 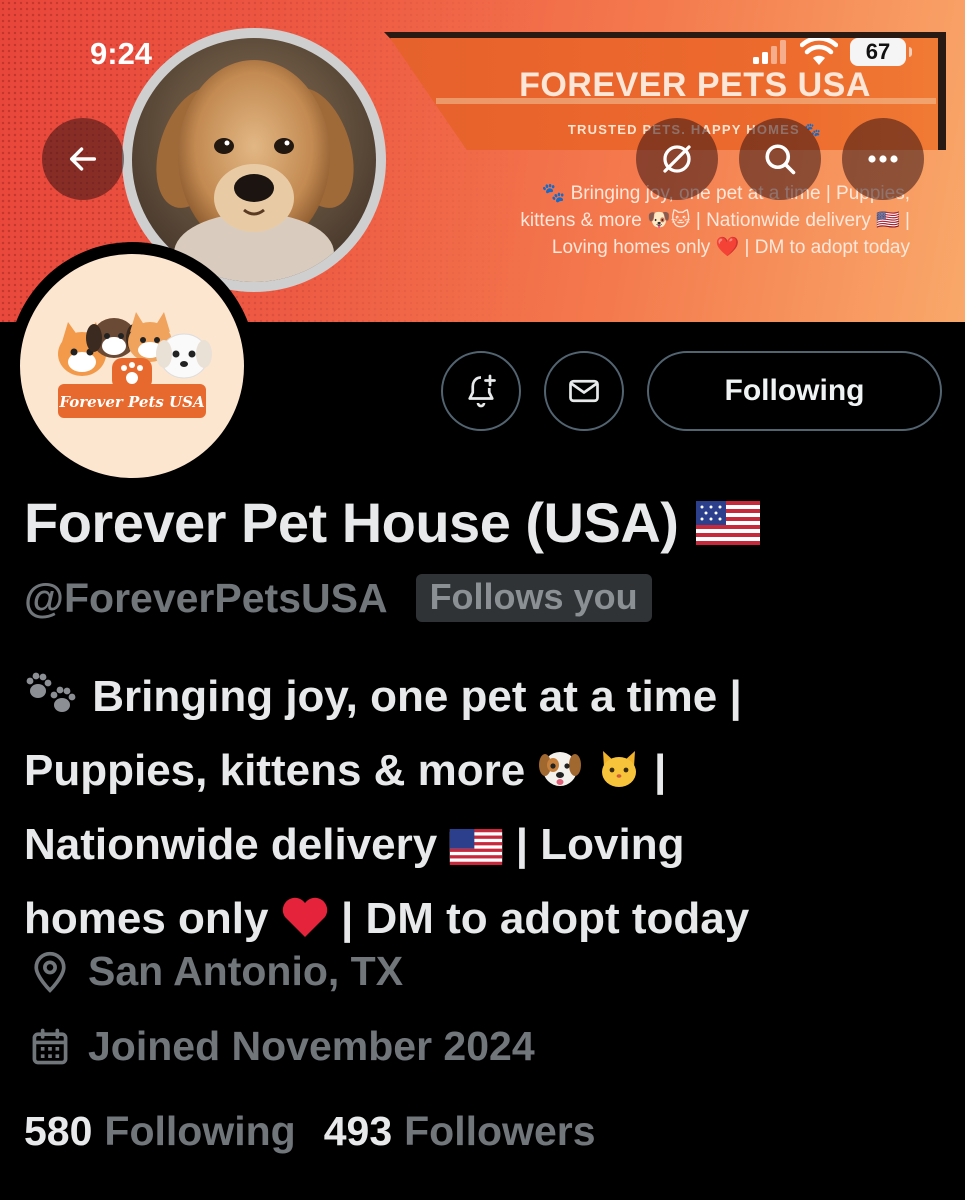 I want to click on banner-bio-line: Loving homes only ❤️ | DM to adopt today, so click(x=730, y=247).